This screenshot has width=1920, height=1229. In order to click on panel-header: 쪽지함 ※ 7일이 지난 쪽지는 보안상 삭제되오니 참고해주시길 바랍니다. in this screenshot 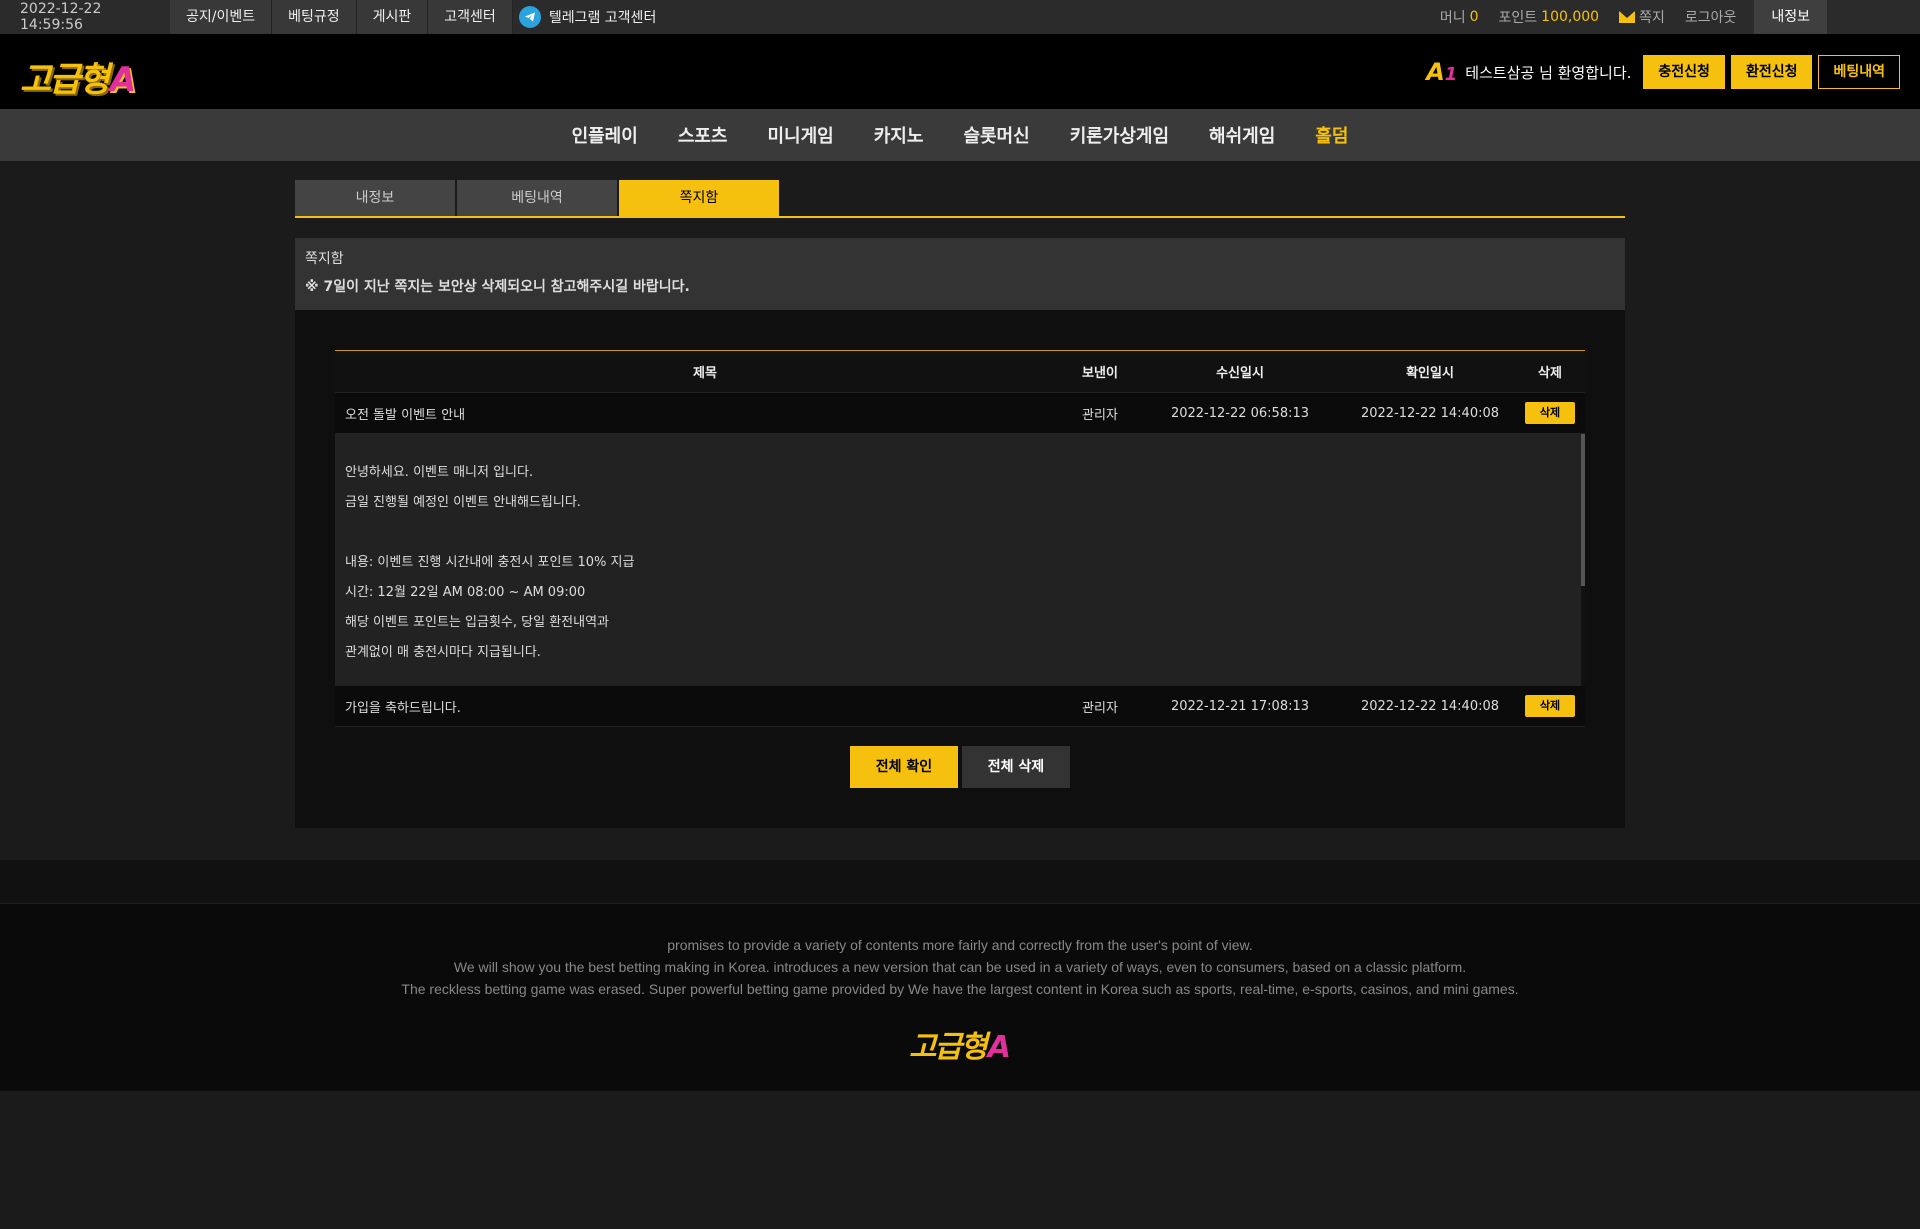, I will do `click(960, 274)`.